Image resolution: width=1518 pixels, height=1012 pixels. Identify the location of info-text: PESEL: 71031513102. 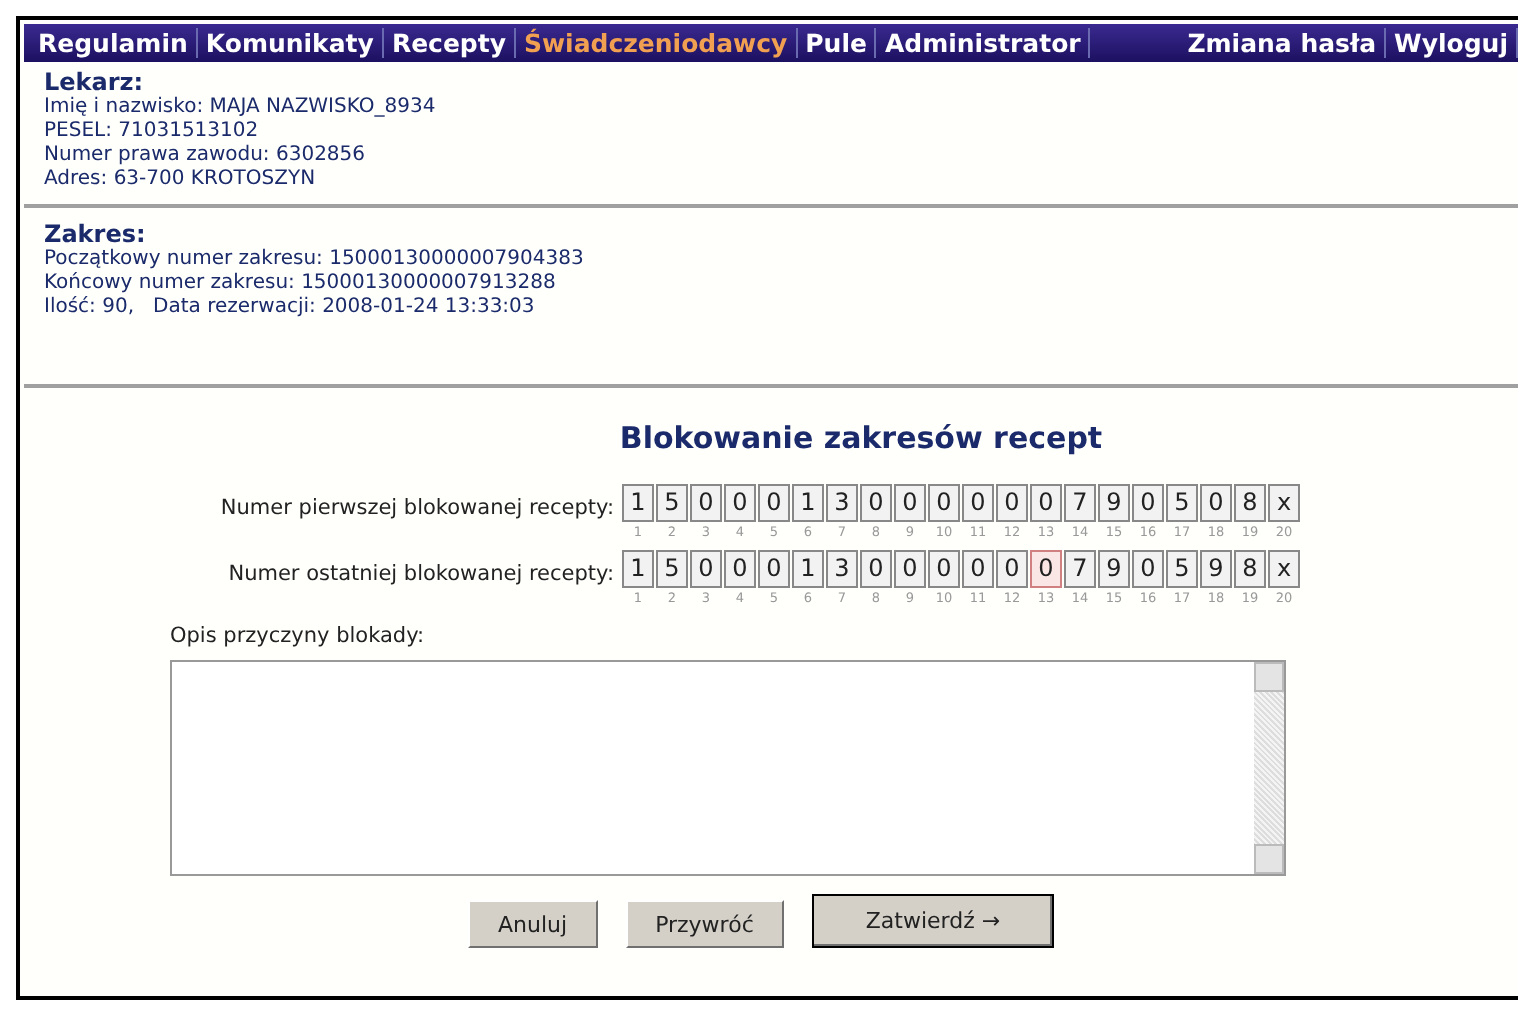
(152, 132).